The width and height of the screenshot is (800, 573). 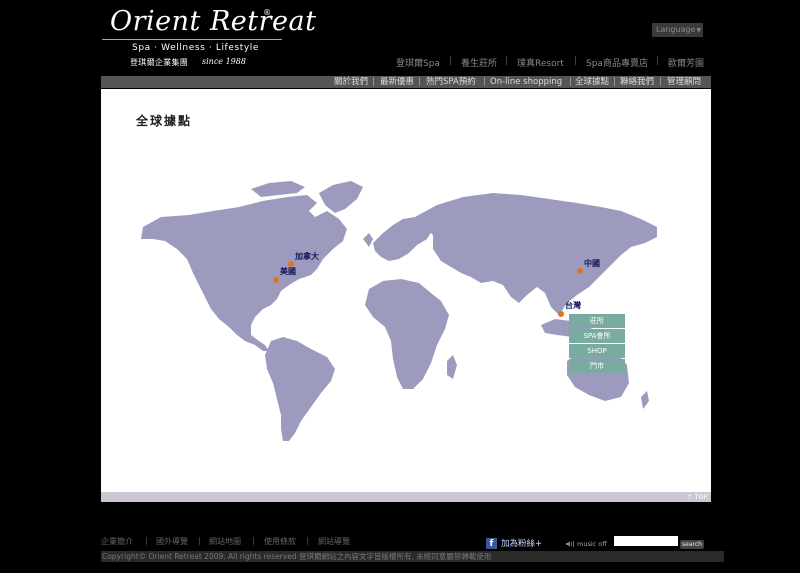 What do you see at coordinates (645, 400) in the screenshot?
I see `new-zealand` at bounding box center [645, 400].